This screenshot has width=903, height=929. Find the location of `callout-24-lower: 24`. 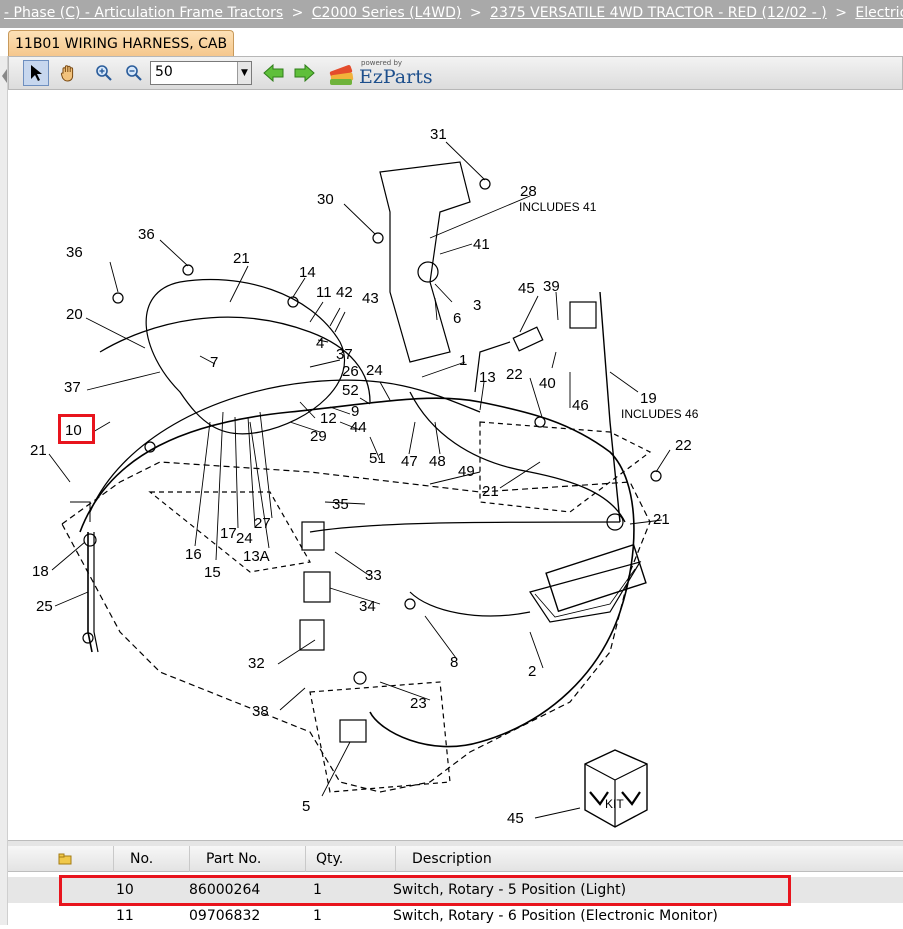

callout-24-lower: 24 is located at coordinates (244, 538).